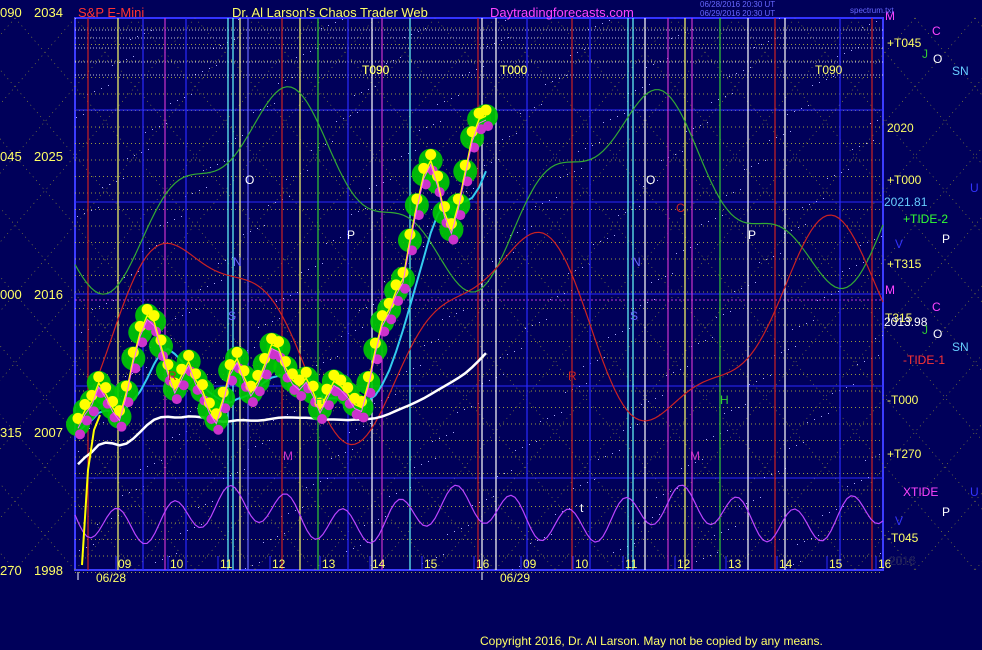 This screenshot has width=982, height=650. What do you see at coordinates (11, 432) in the screenshot?
I see `left-angle-label: 315` at bounding box center [11, 432].